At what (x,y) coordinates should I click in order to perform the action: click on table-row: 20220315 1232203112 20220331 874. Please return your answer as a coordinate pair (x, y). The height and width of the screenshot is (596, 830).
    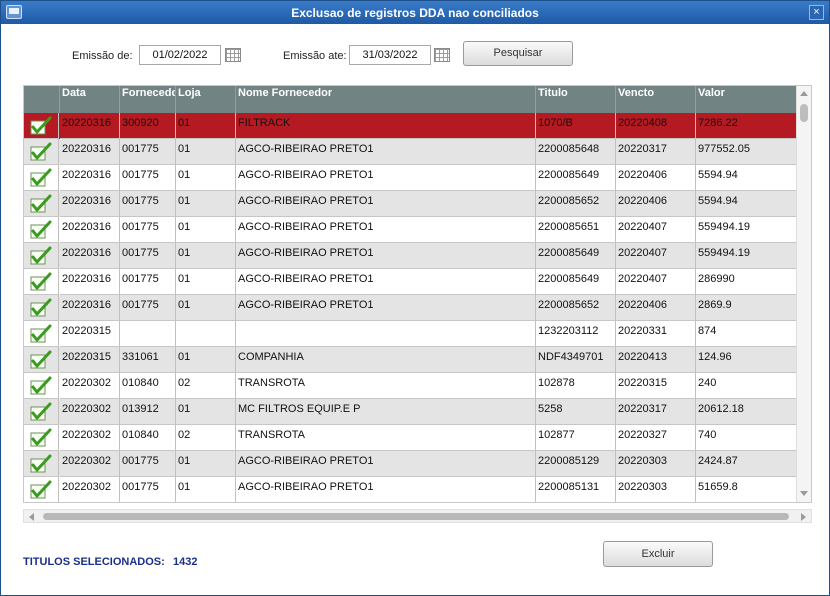
    Looking at the image, I should click on (410, 334).